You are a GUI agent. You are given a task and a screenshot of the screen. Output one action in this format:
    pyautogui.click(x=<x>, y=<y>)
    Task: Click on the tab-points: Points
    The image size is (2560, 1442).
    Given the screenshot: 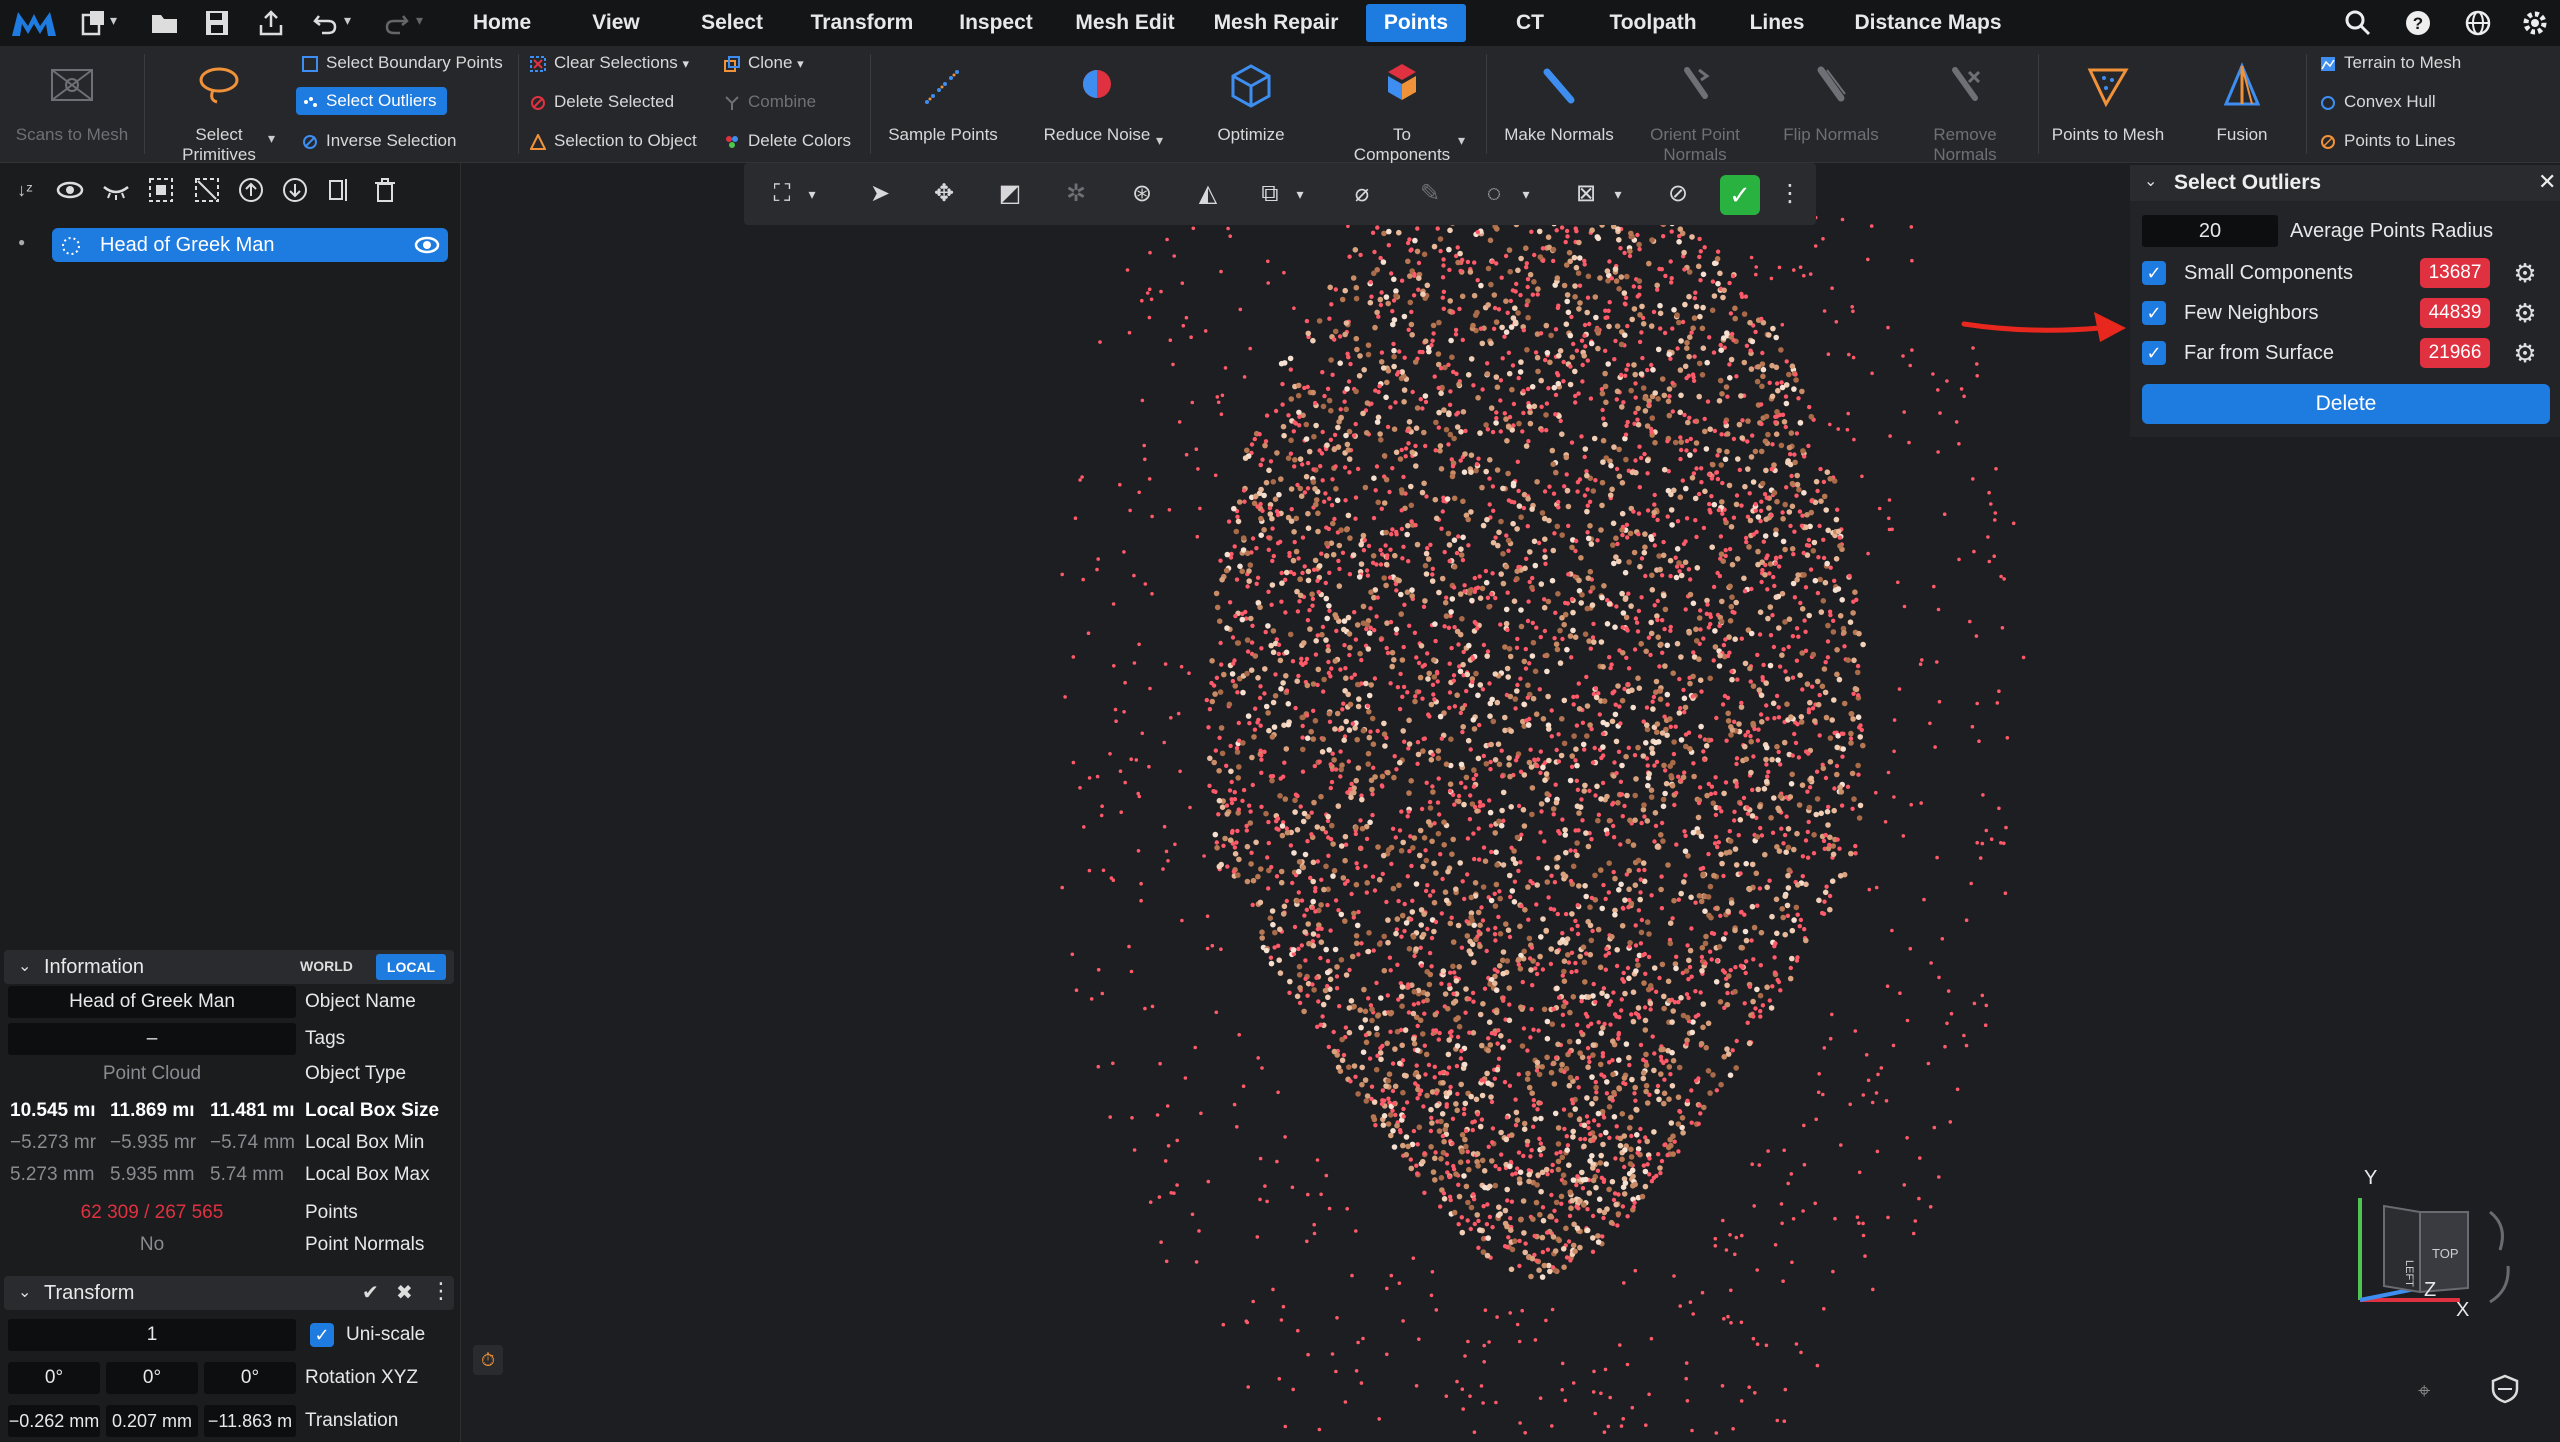 What is the action you would take?
    pyautogui.click(x=1416, y=23)
    